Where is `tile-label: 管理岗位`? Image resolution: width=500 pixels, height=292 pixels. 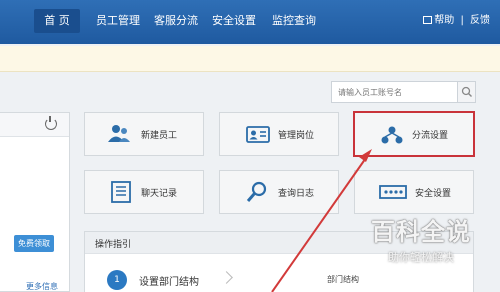
tile-label: 管理岗位 is located at coordinates (296, 135).